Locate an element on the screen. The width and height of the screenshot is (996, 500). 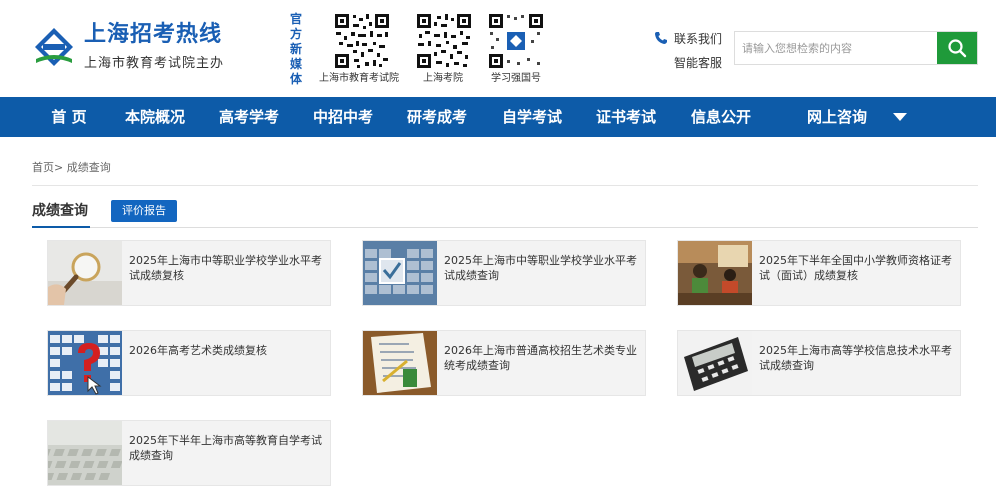
card-title: 2025年上海市高等学校信息技术水平考试成绩查询 is located at coordinates (855, 358).